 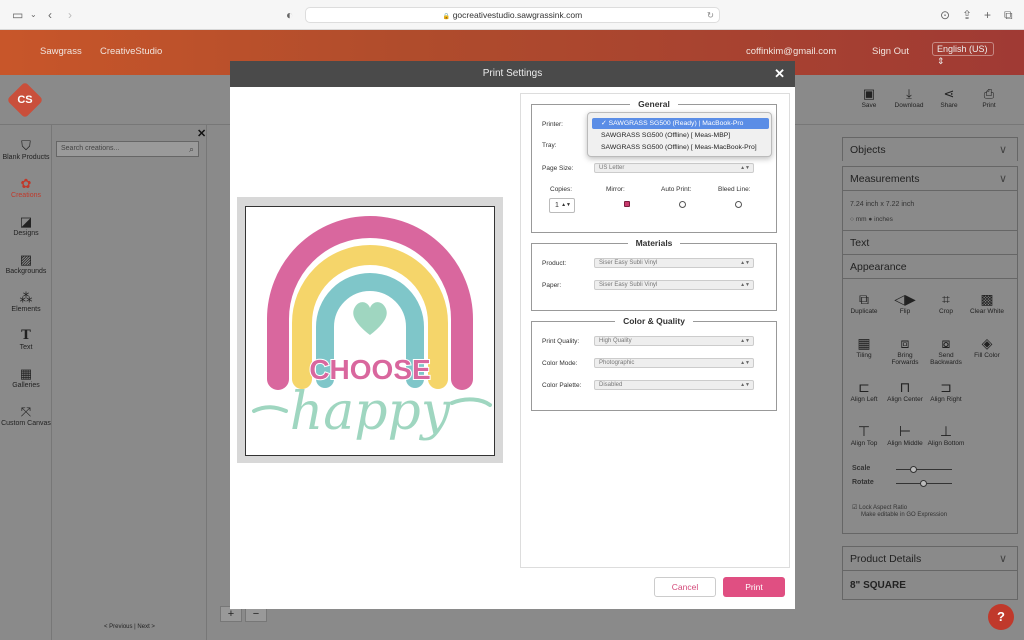 What do you see at coordinates (949, 97) in the screenshot?
I see `share-button: ⋖ Share` at bounding box center [949, 97].